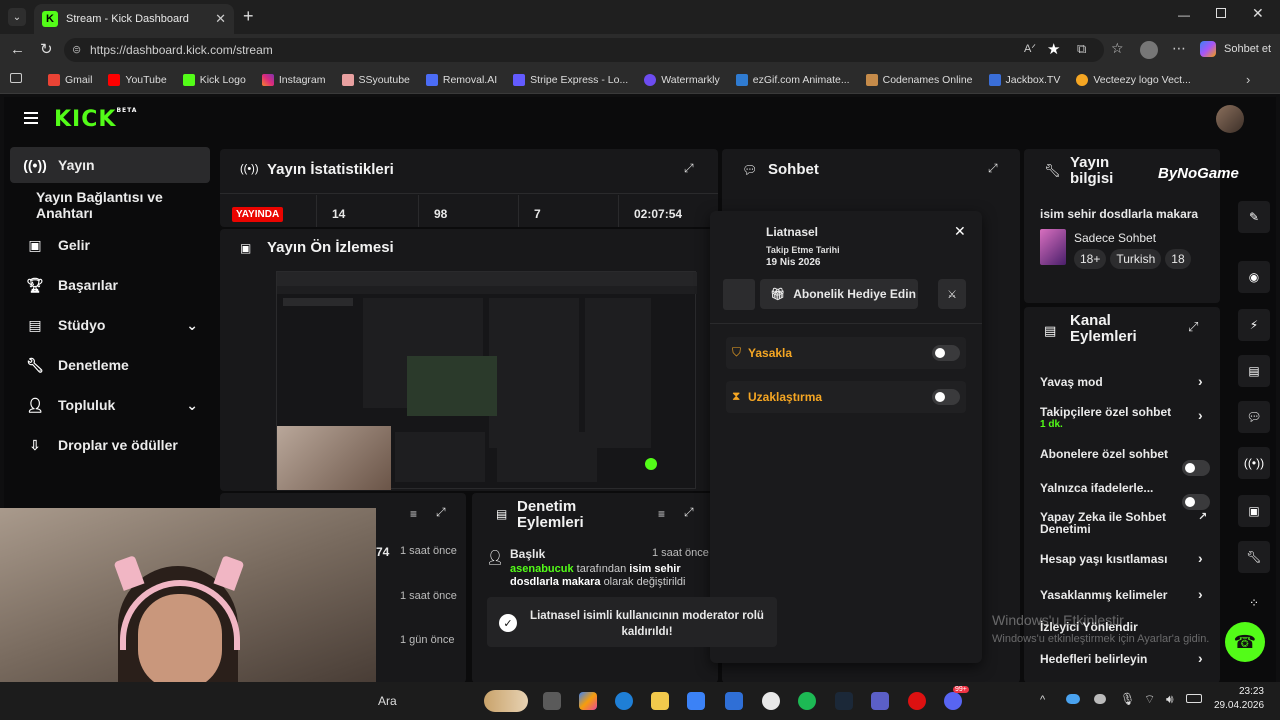 The height and width of the screenshot is (720, 1280). Describe the element at coordinates (919, 79) in the screenshot. I see `bookmark-codenames: Codenames Online` at that location.